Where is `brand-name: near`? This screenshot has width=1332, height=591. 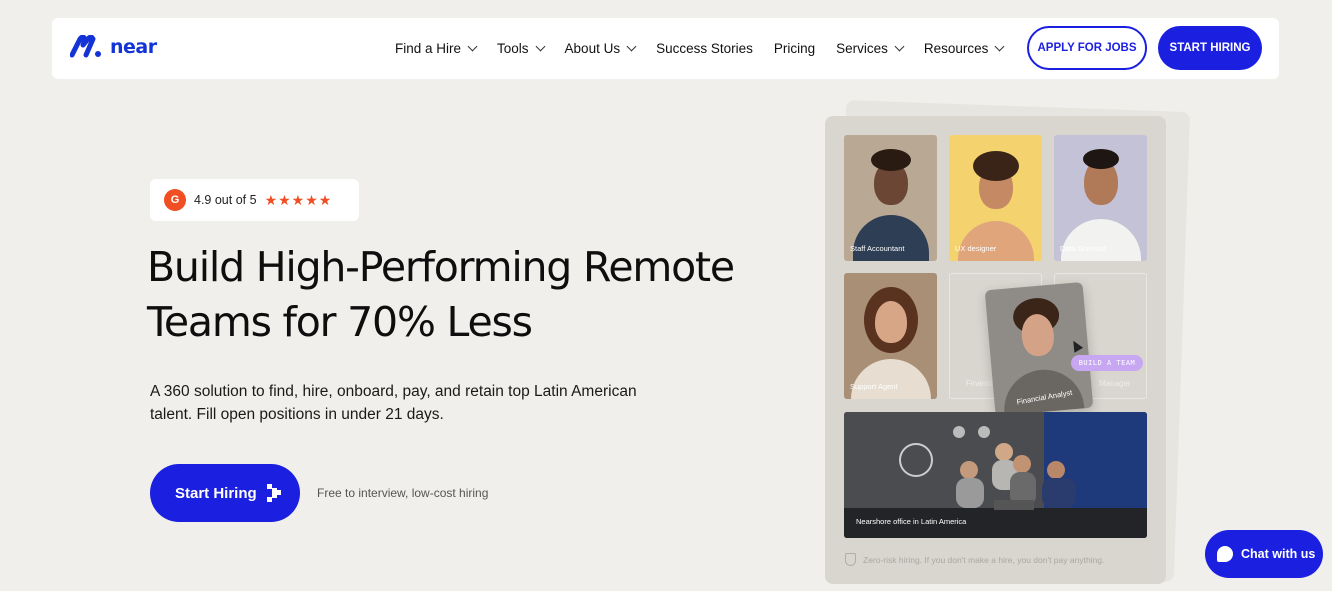
brand-name: near is located at coordinates (133, 47).